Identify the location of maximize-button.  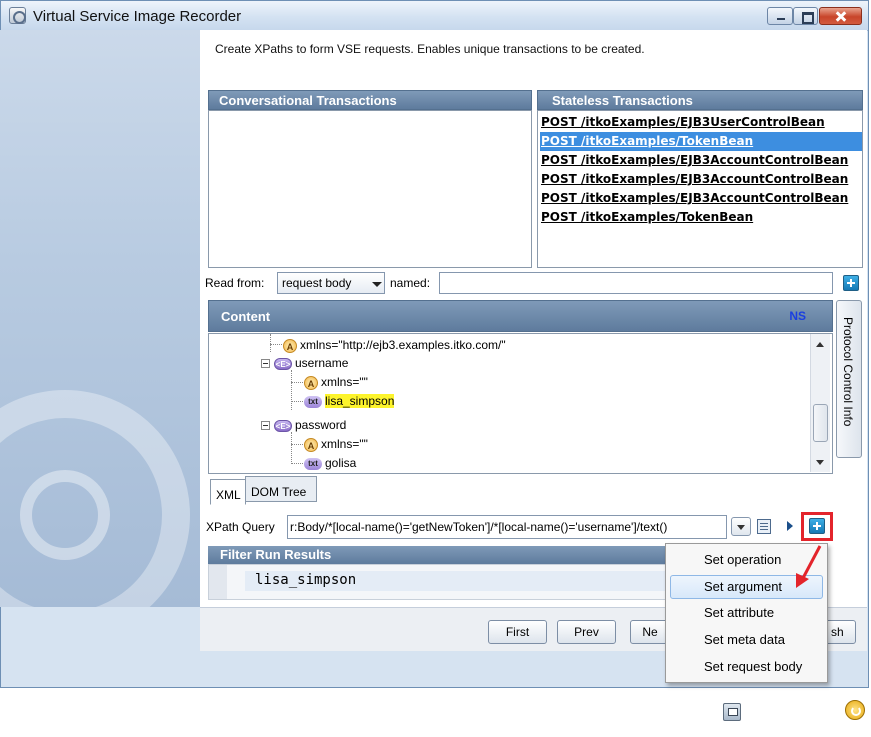
(805, 16).